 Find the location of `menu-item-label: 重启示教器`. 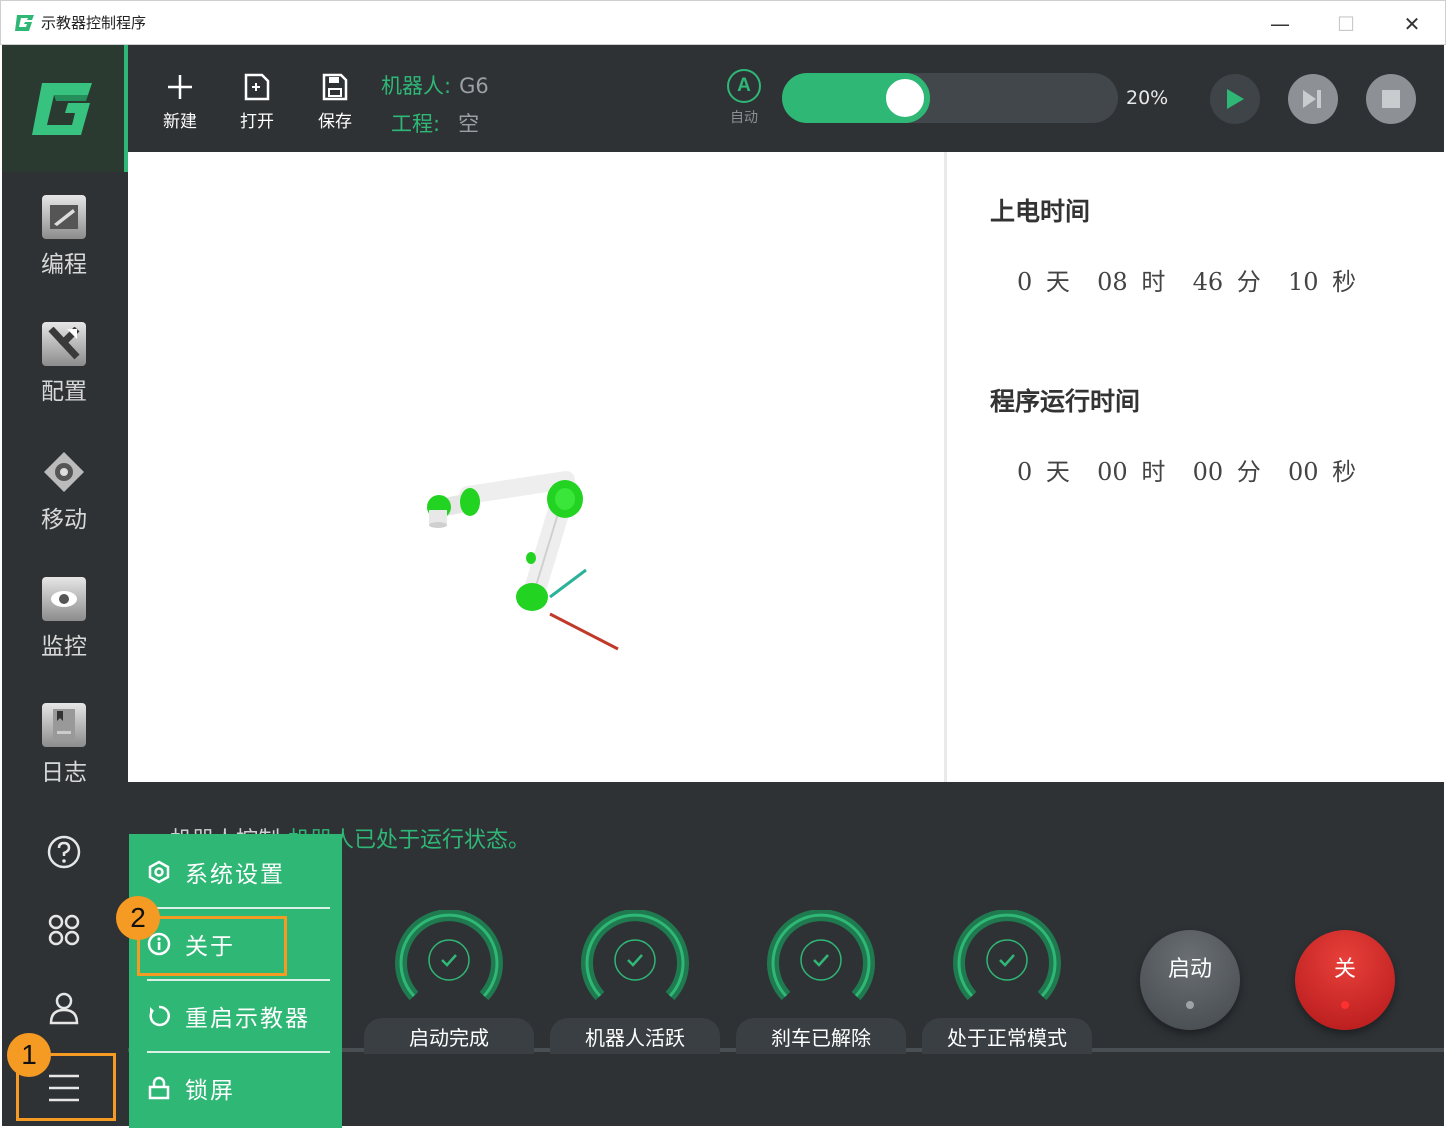

menu-item-label: 重启示教器 is located at coordinates (247, 1019).